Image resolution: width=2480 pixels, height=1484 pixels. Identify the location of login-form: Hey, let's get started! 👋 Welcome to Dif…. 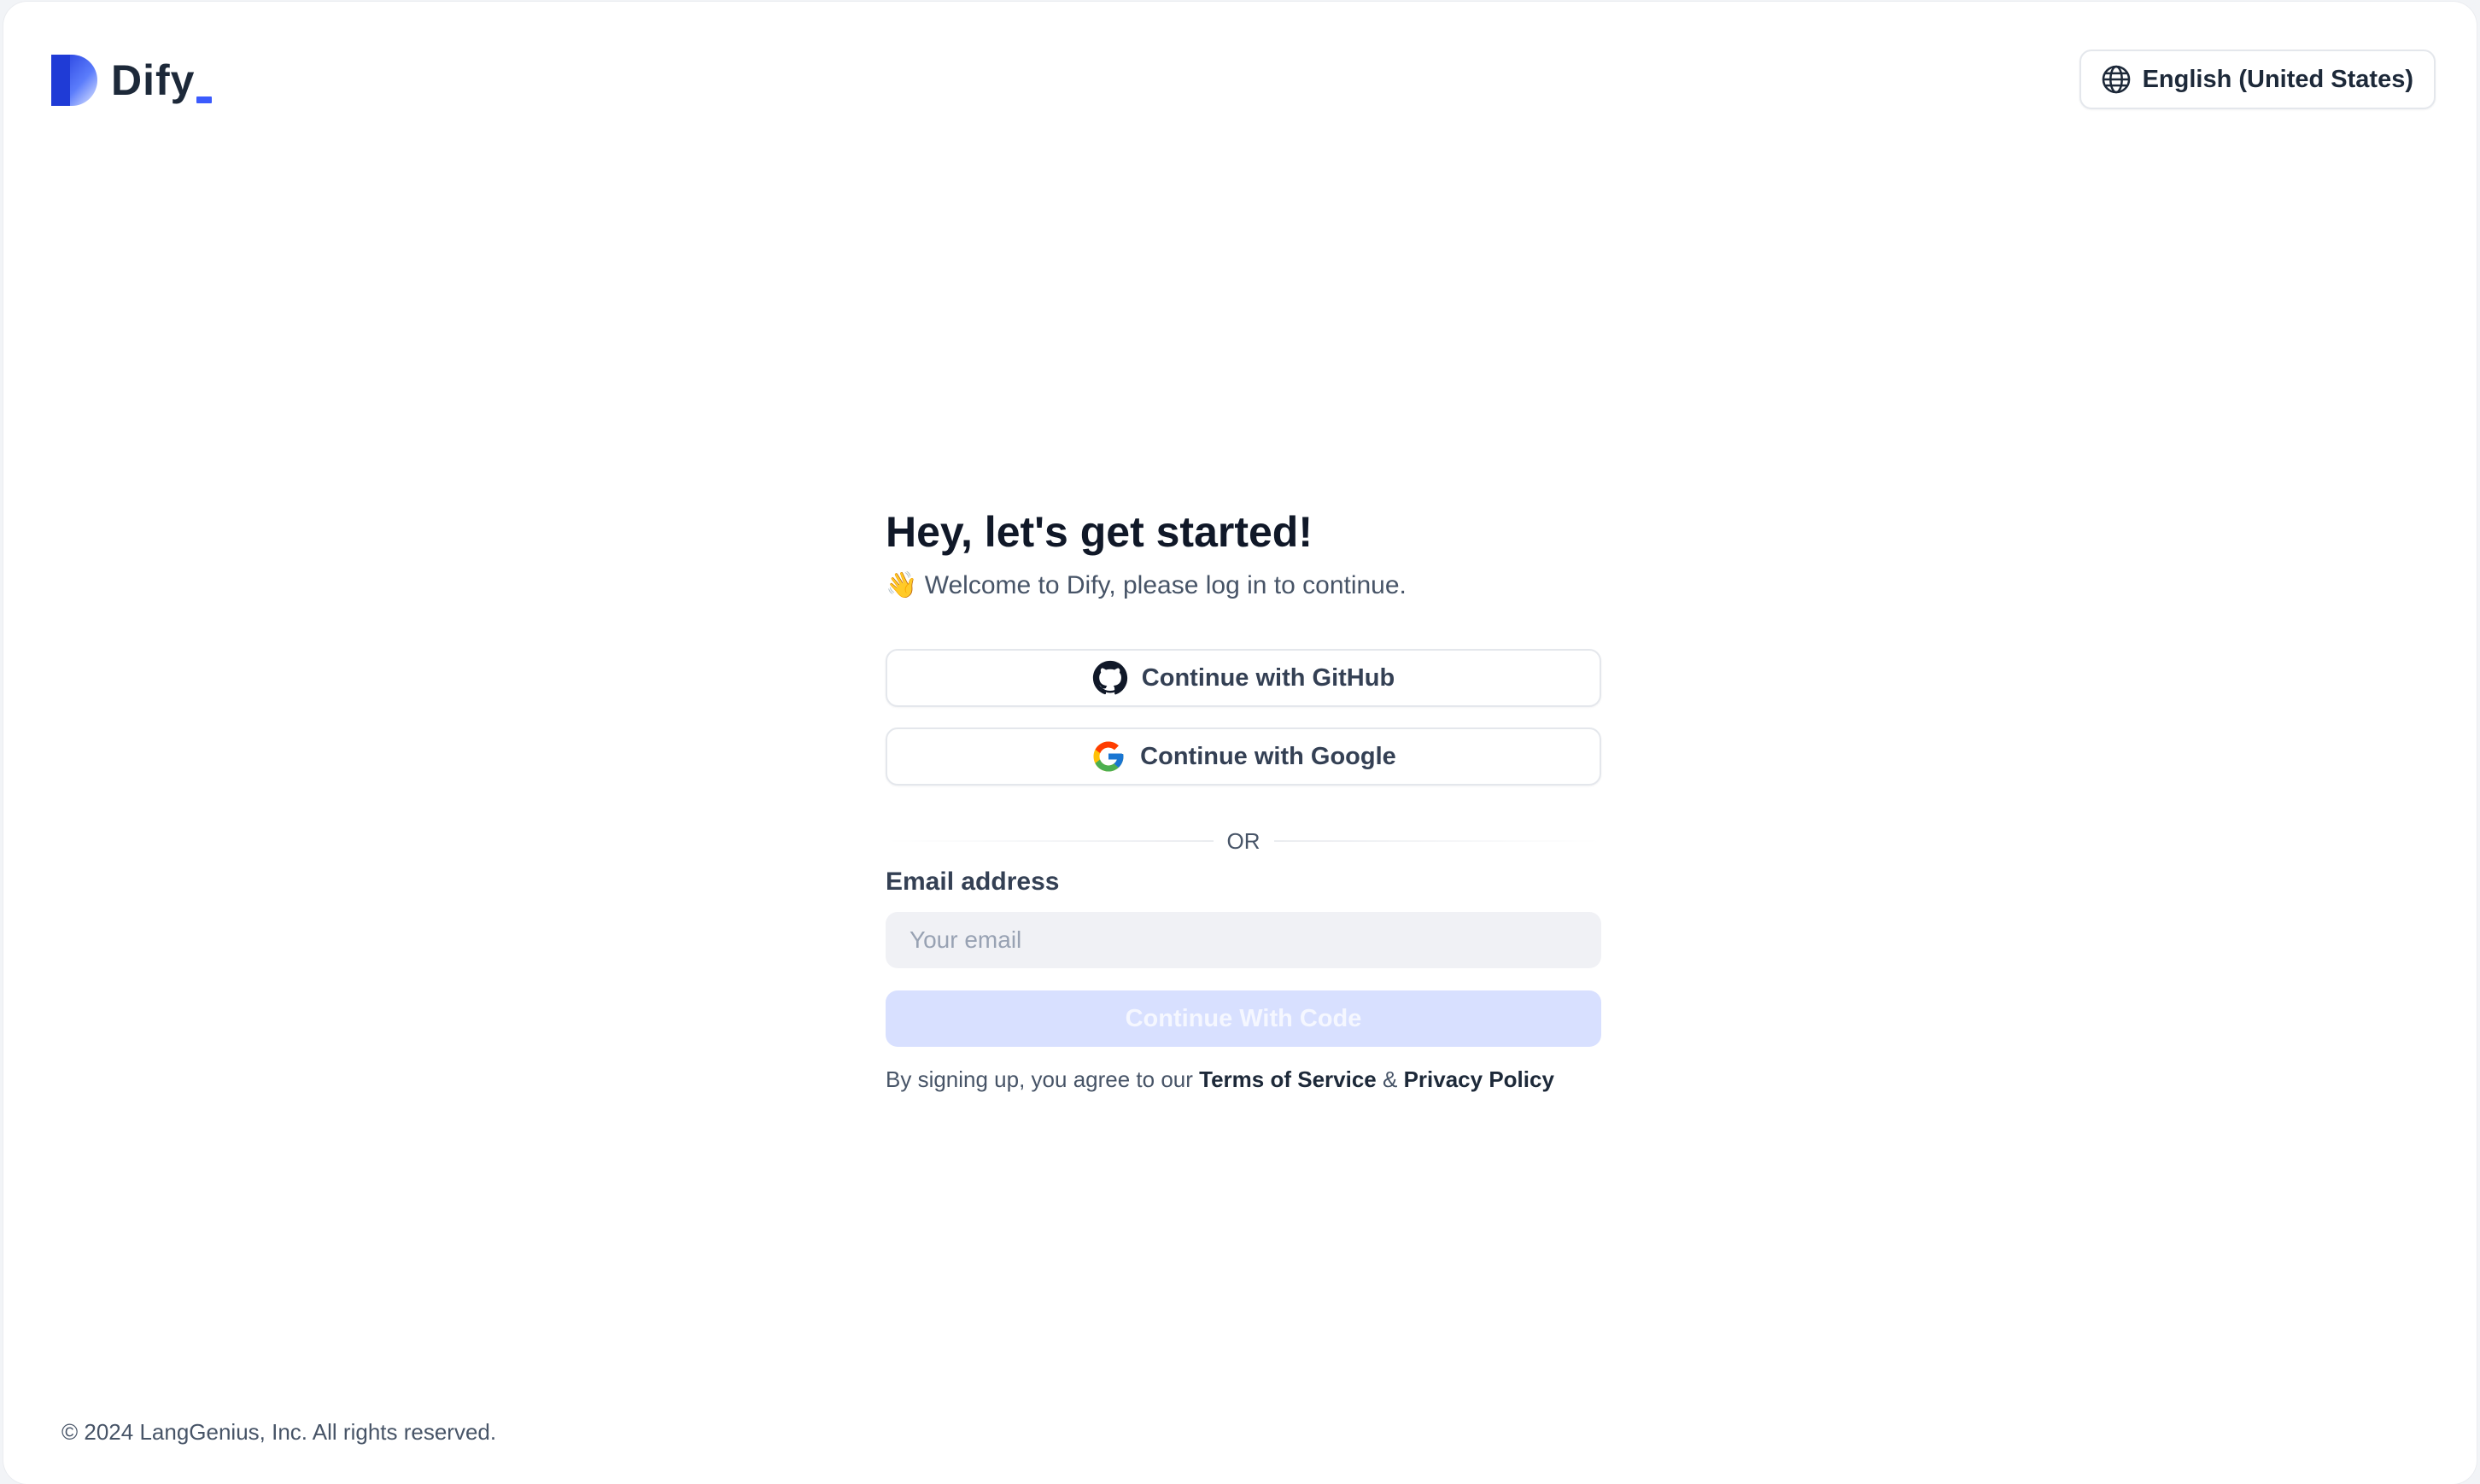
(1243, 800).